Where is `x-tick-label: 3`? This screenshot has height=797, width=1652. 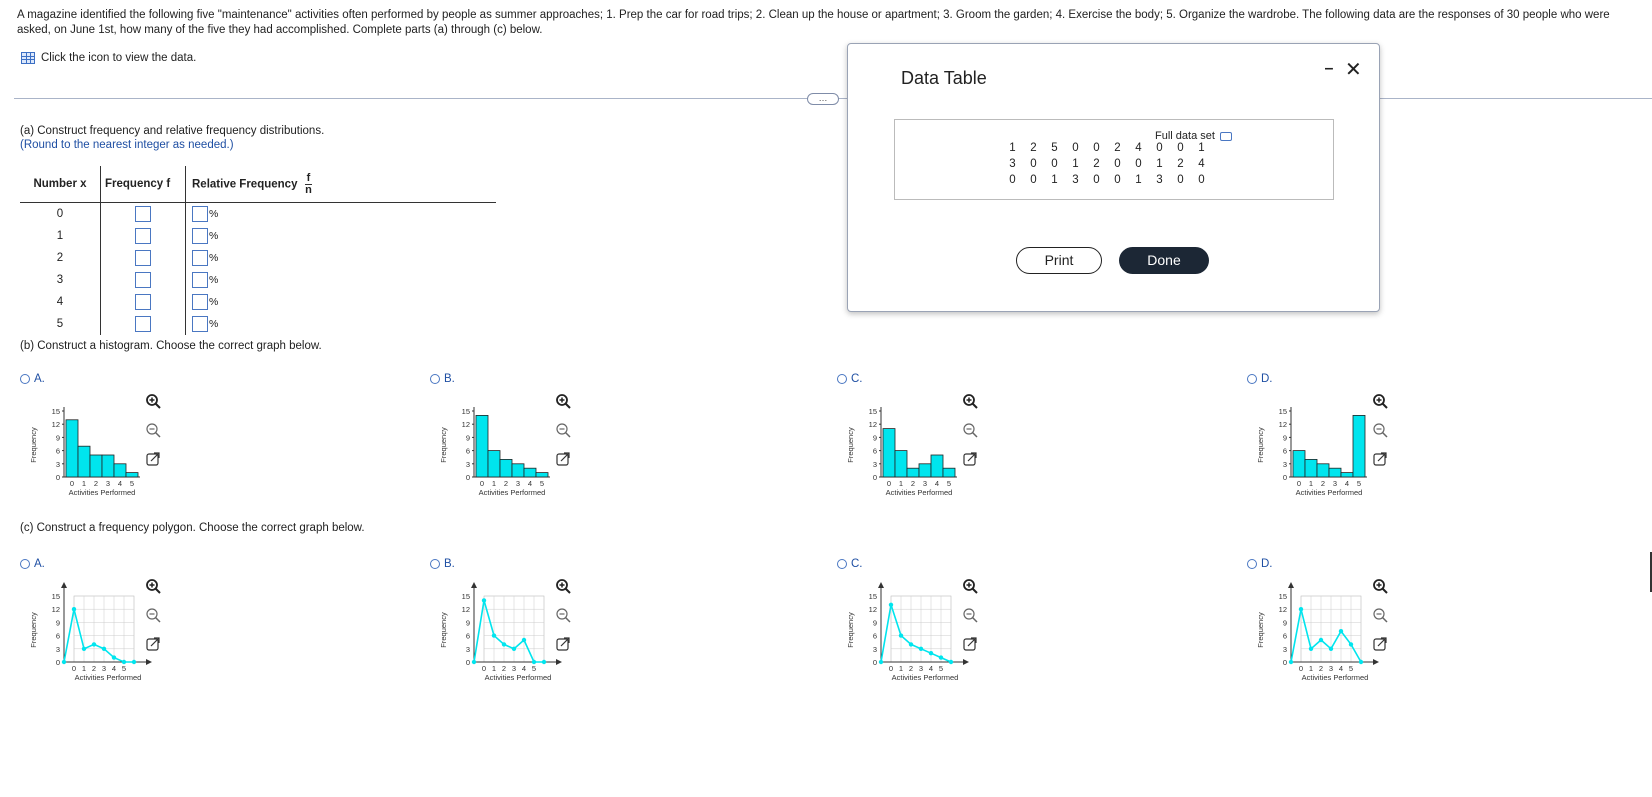
x-tick-label: 3 is located at coordinates (108, 483).